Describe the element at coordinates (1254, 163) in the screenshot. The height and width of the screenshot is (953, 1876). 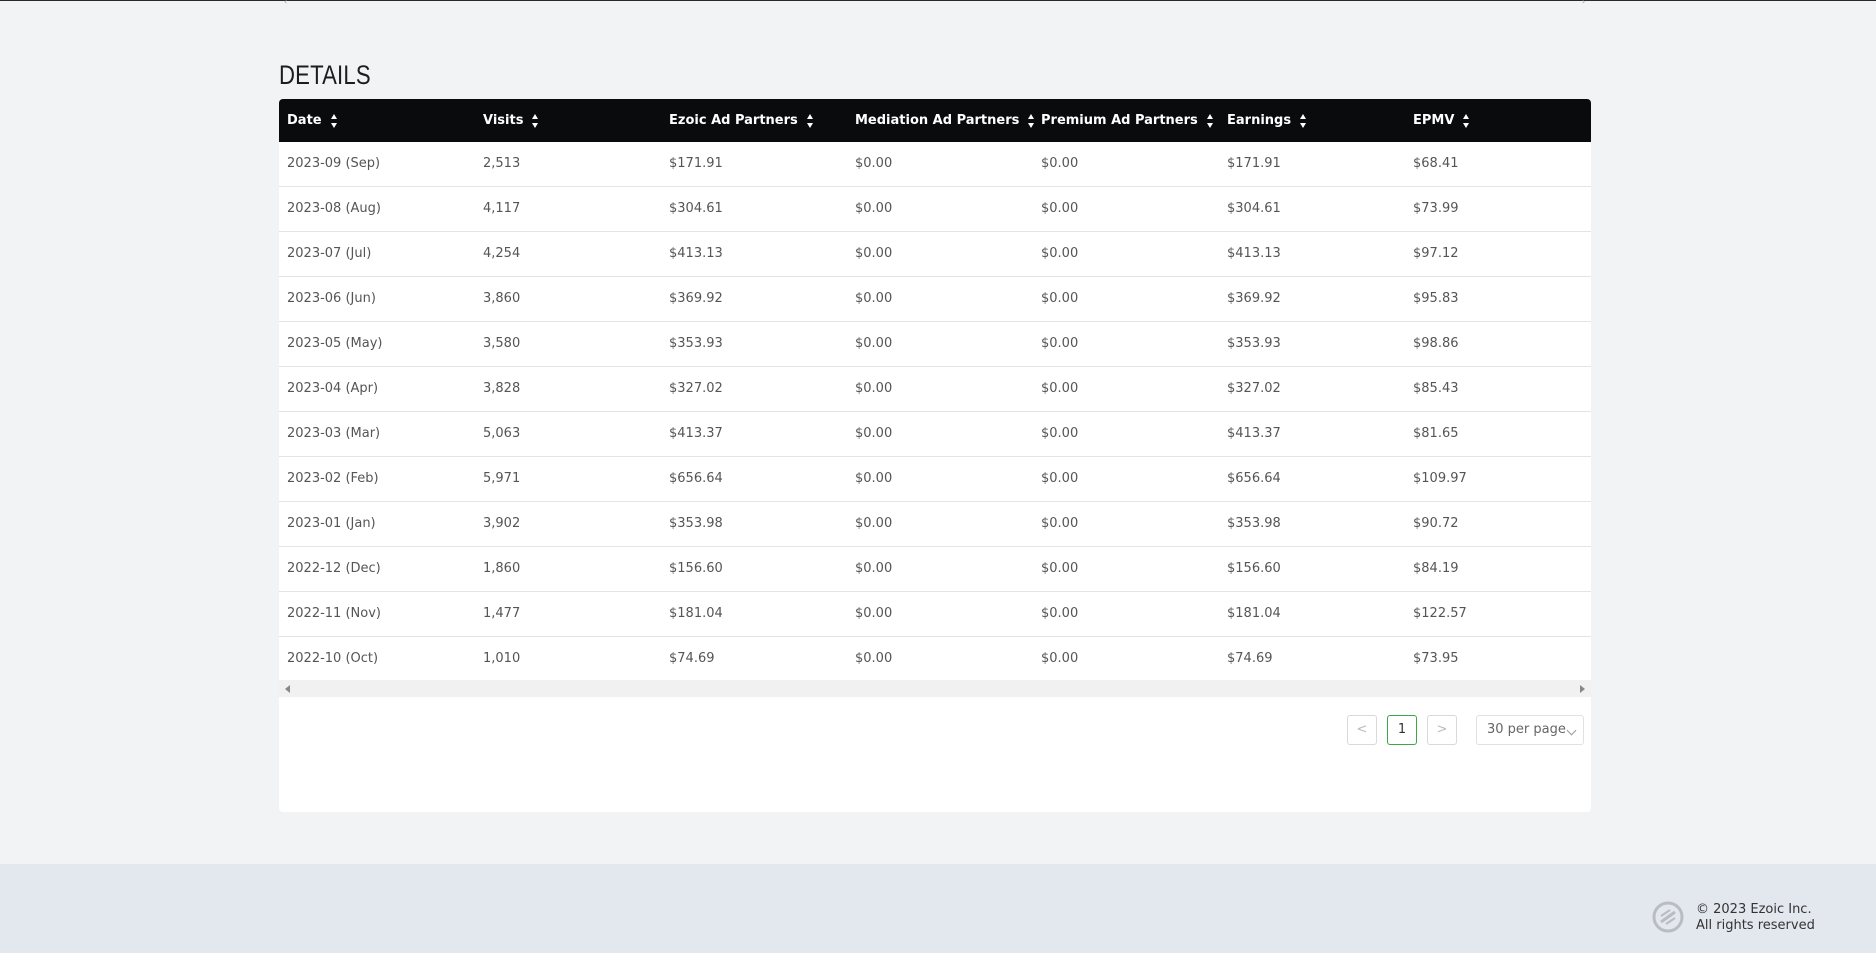
I see `cell-earnings: $171.91` at that location.